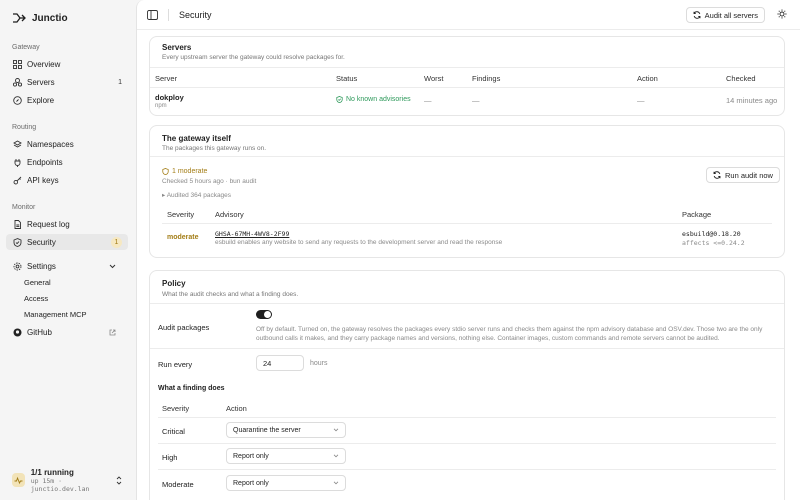  Describe the element at coordinates (17, 224) in the screenshot. I see `document-icon` at that location.